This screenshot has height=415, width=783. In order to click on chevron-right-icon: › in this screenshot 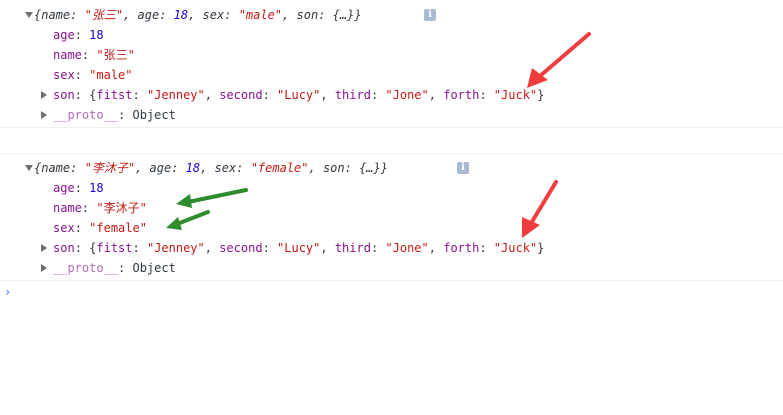, I will do `click(7, 292)`.